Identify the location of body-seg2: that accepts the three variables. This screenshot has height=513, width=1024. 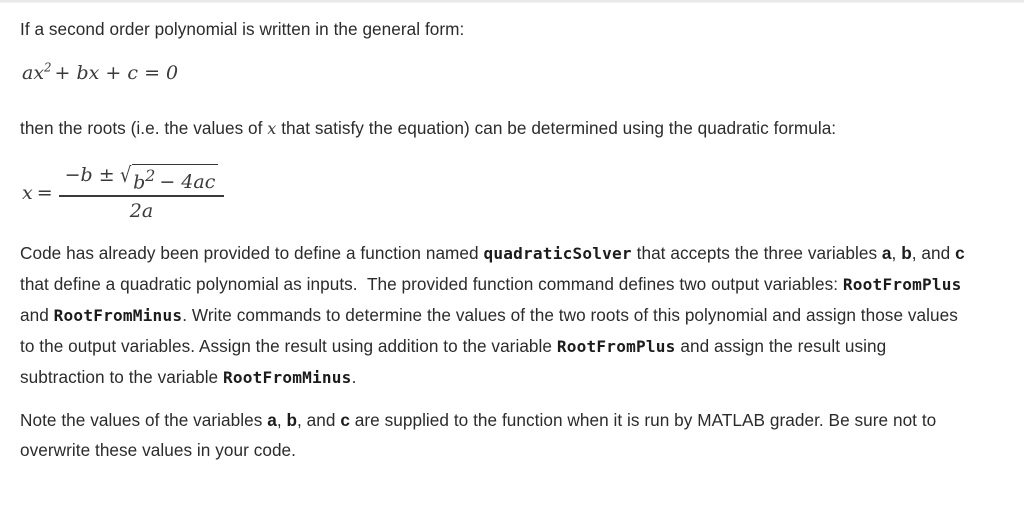
(756, 252).